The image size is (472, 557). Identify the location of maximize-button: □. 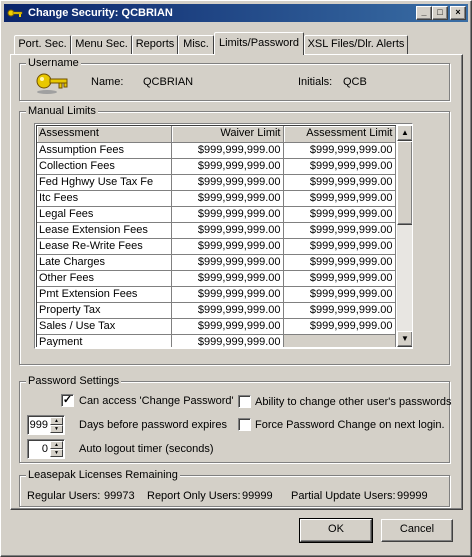
(440, 13).